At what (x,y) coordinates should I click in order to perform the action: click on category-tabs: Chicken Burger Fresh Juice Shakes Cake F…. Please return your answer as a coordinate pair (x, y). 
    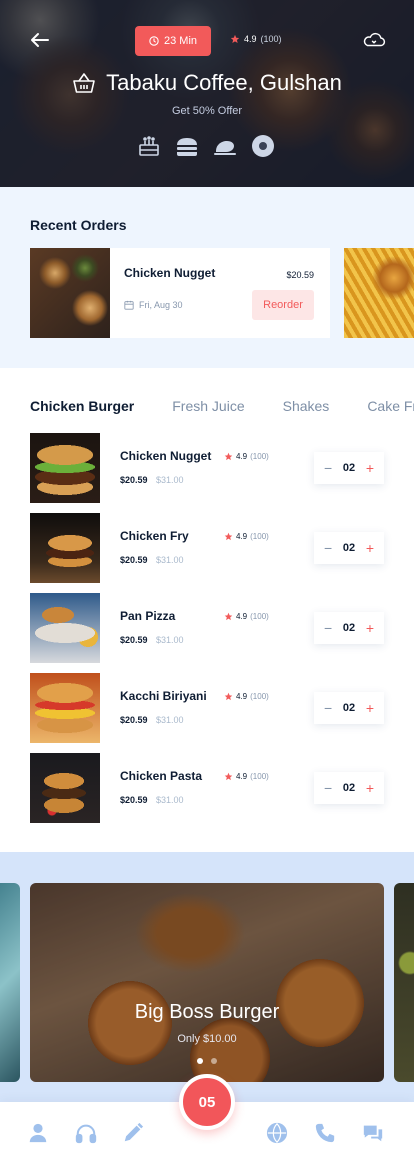
    Looking at the image, I should click on (222, 406).